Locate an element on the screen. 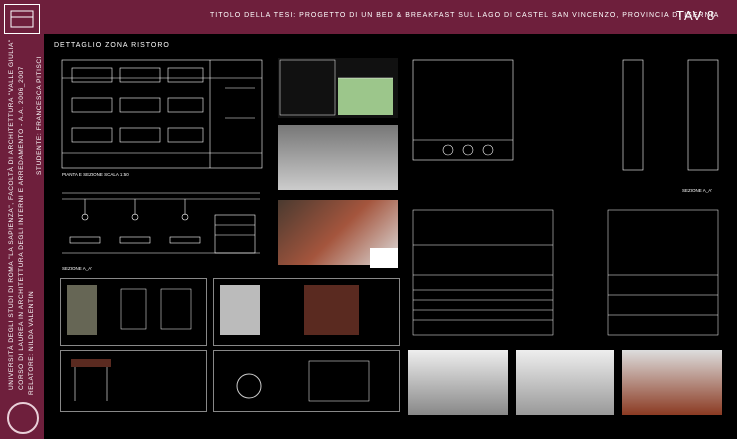  logo-icon is located at coordinates (22, 19).